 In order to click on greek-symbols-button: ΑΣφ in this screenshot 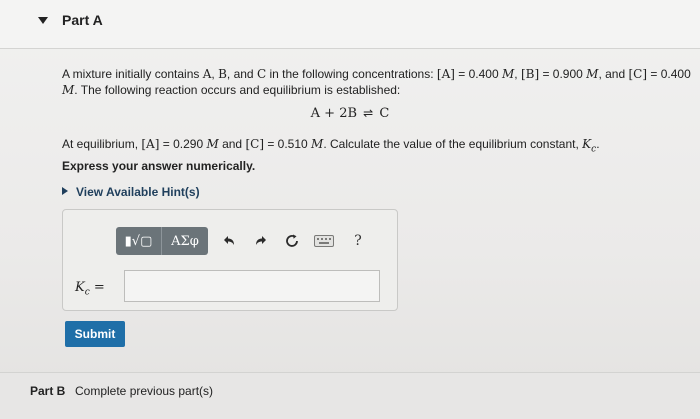, I will do `click(185, 241)`.